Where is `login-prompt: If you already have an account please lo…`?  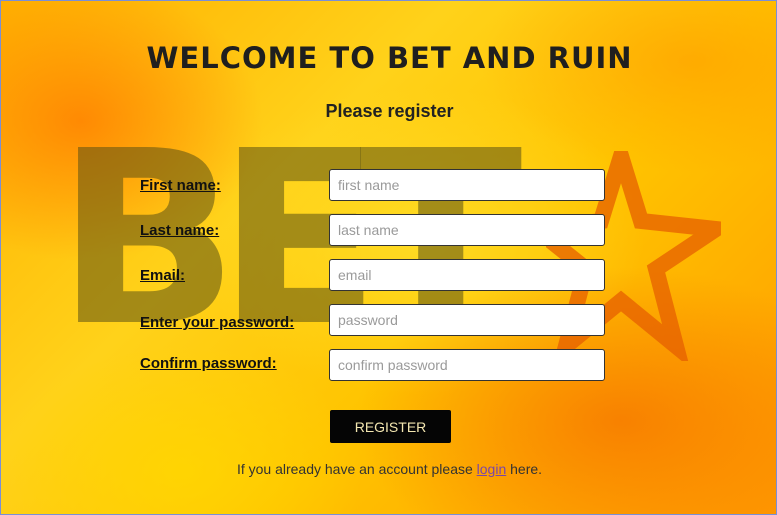
login-prompt: If you already have an account please lo… is located at coordinates (388, 469).